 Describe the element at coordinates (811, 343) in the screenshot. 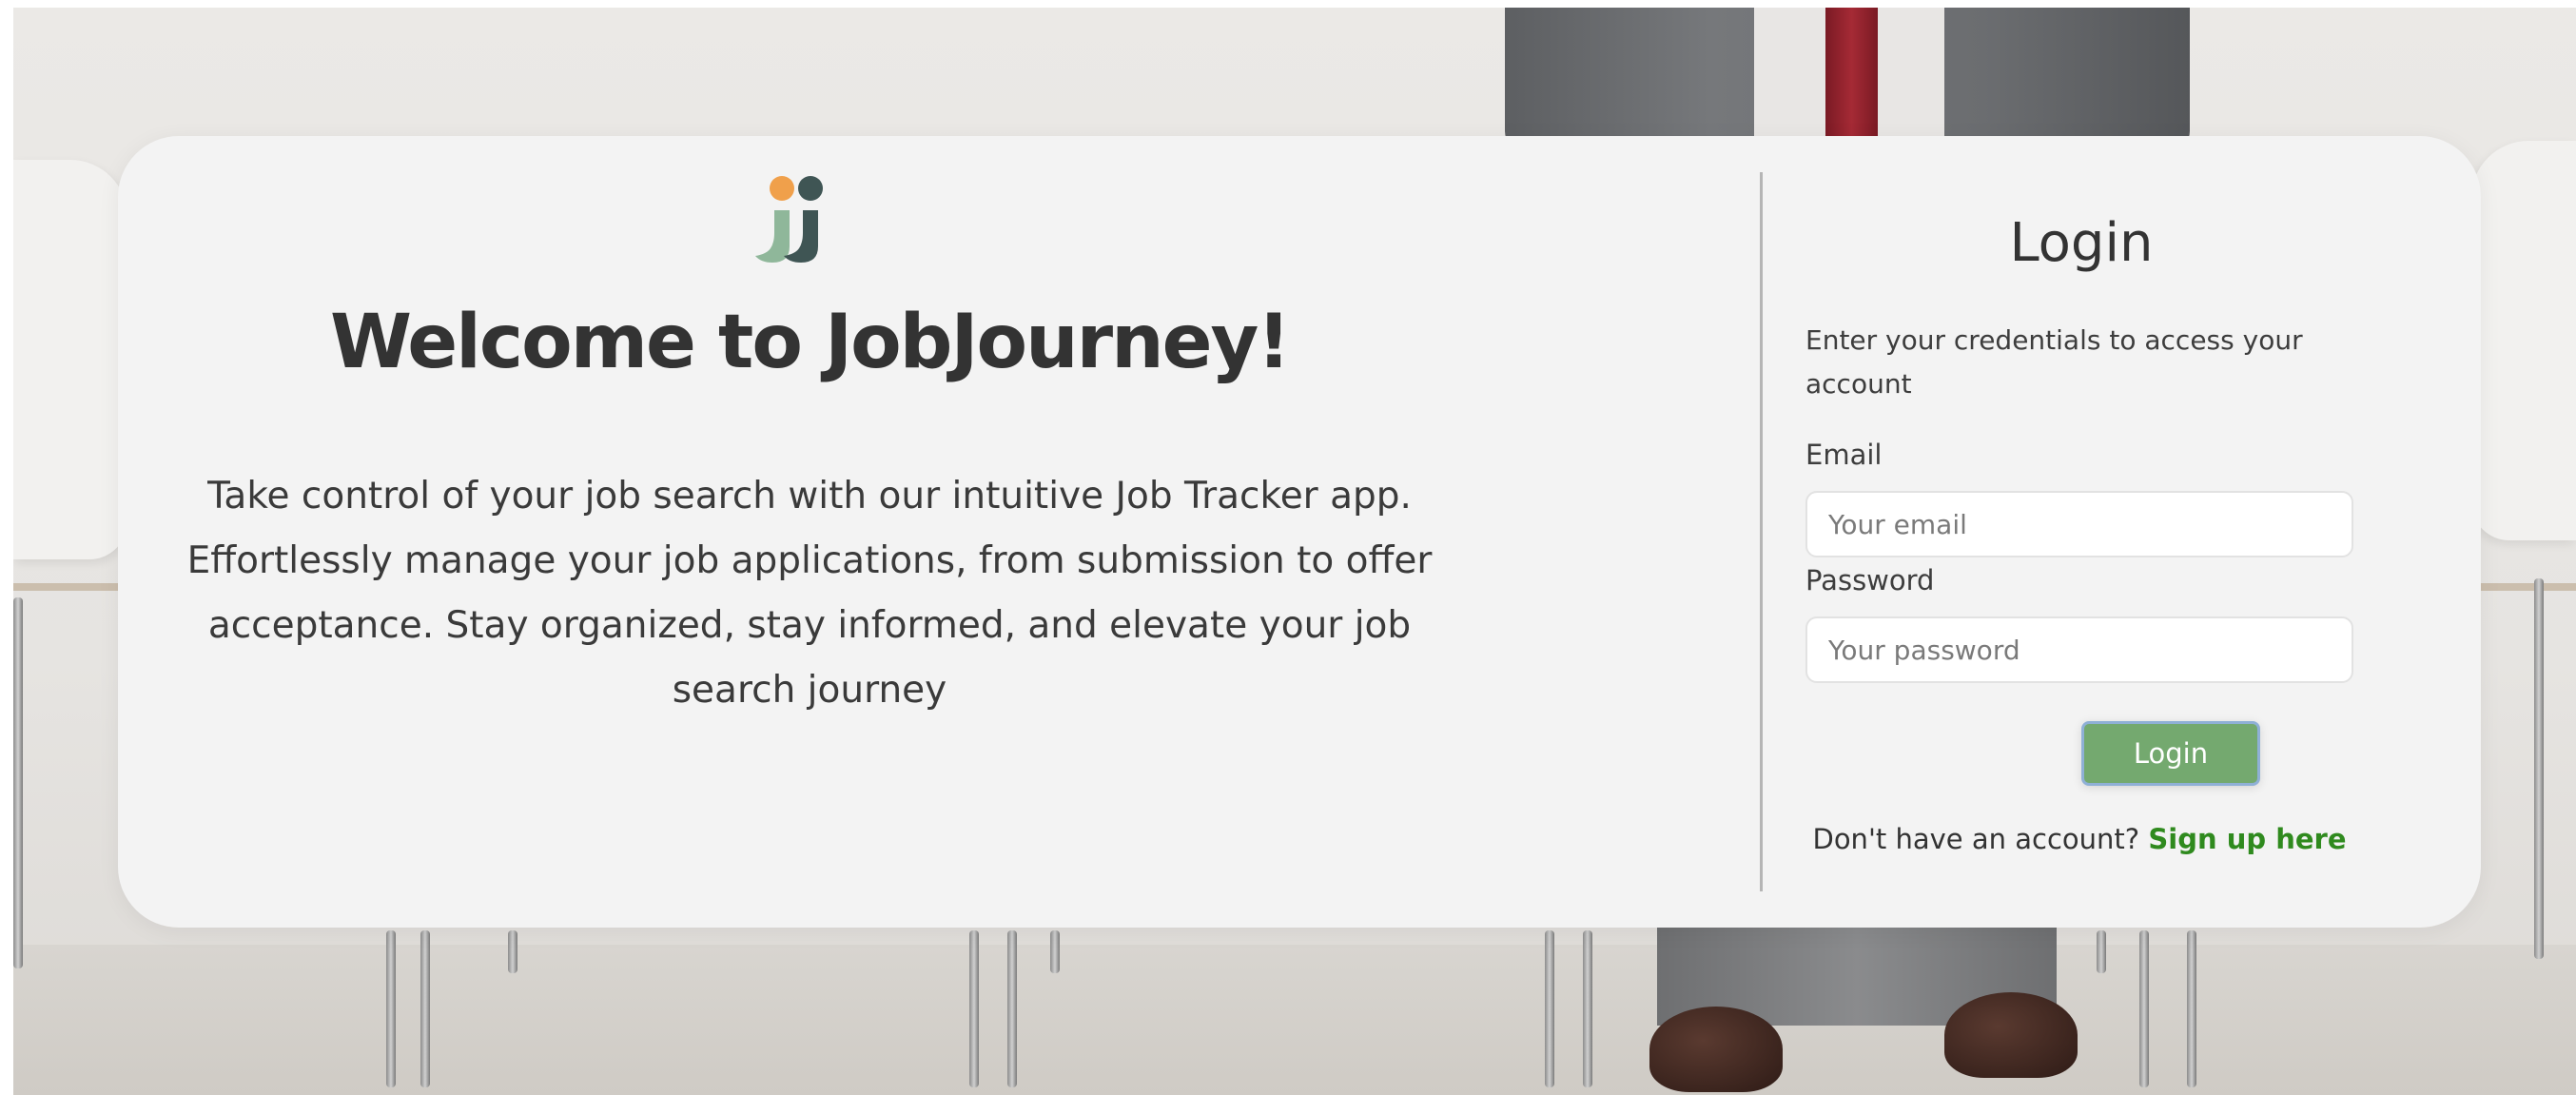

I see `welcome-title: Welcome to JobJourney!` at that location.